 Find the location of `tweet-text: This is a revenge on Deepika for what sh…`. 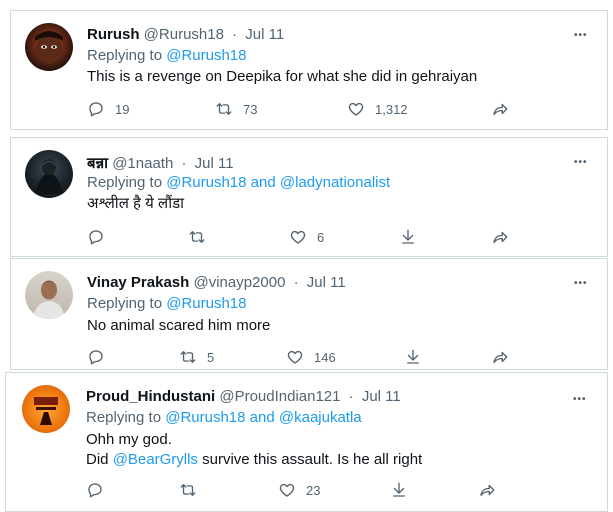

tweet-text: This is a revenge on Deepika for what sh… is located at coordinates (282, 76).